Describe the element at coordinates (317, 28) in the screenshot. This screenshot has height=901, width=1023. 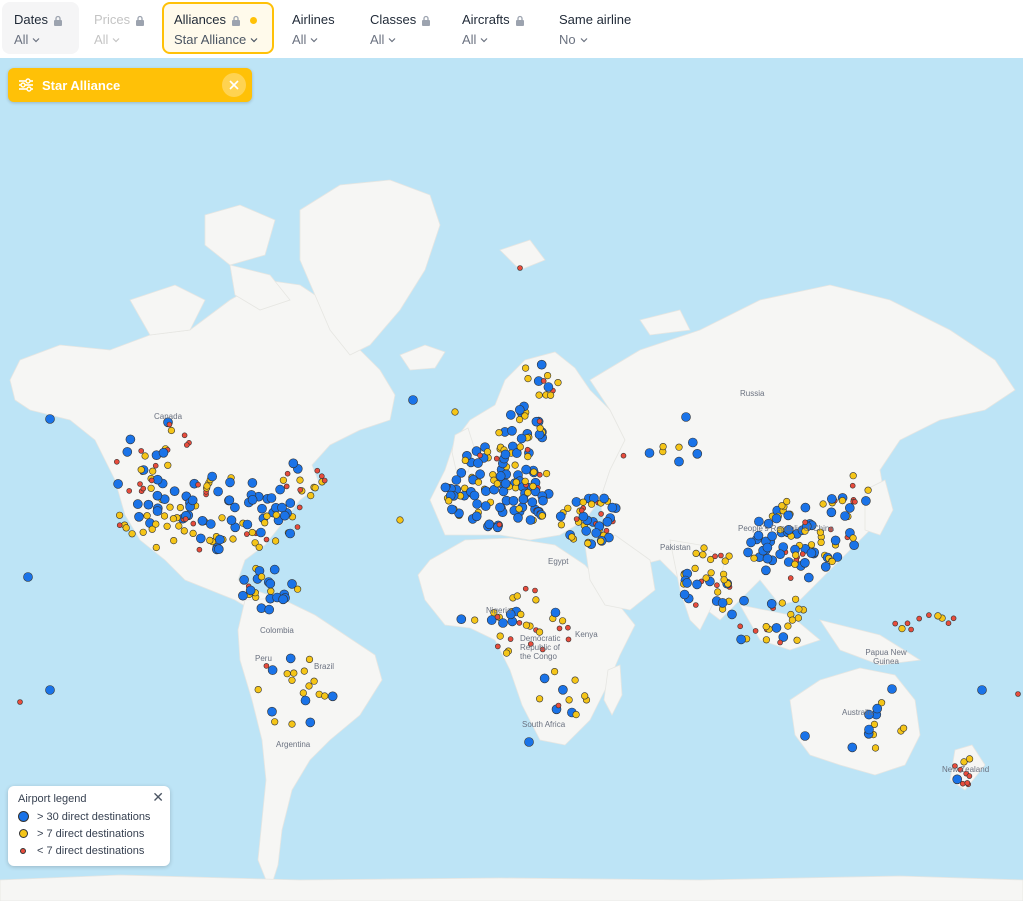
I see `filter-airlines: Airlines All` at that location.